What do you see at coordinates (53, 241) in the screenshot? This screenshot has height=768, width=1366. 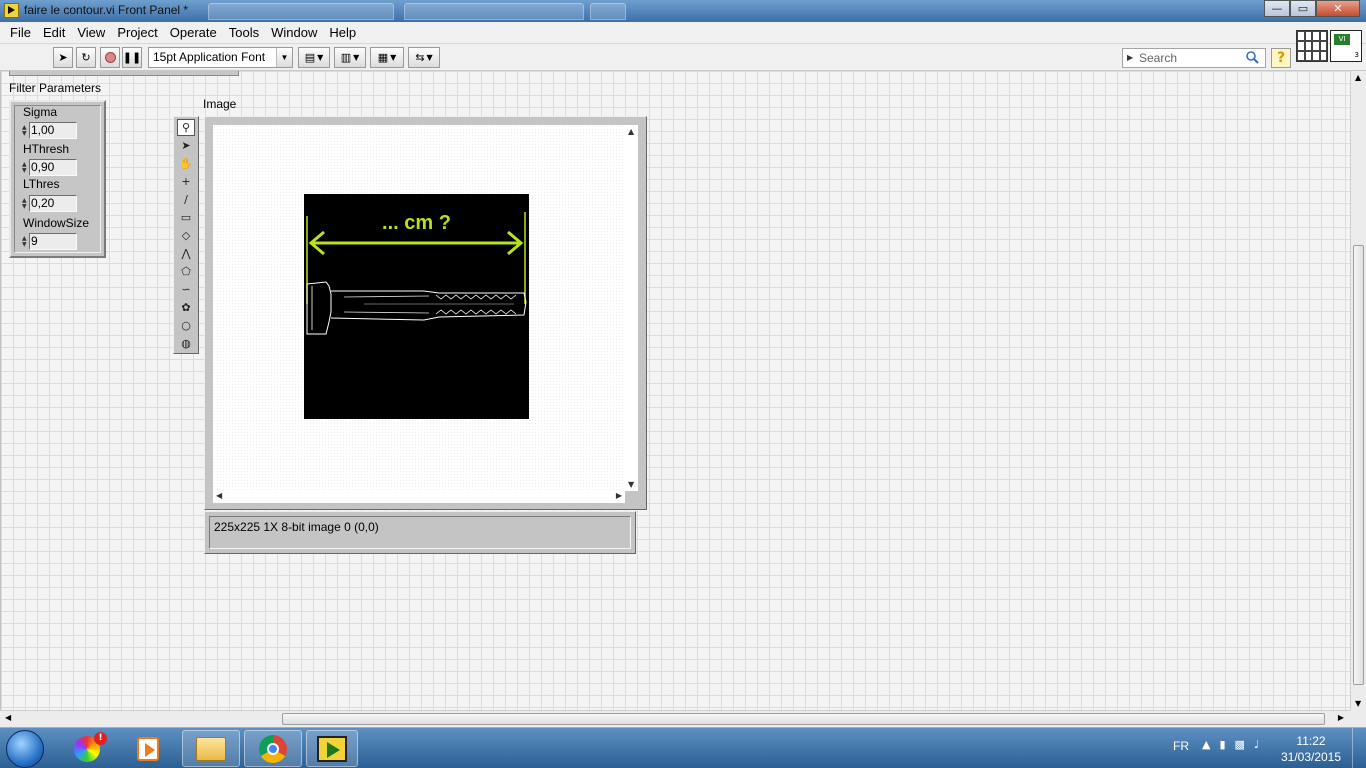 I see `windowsize-field: 9` at bounding box center [53, 241].